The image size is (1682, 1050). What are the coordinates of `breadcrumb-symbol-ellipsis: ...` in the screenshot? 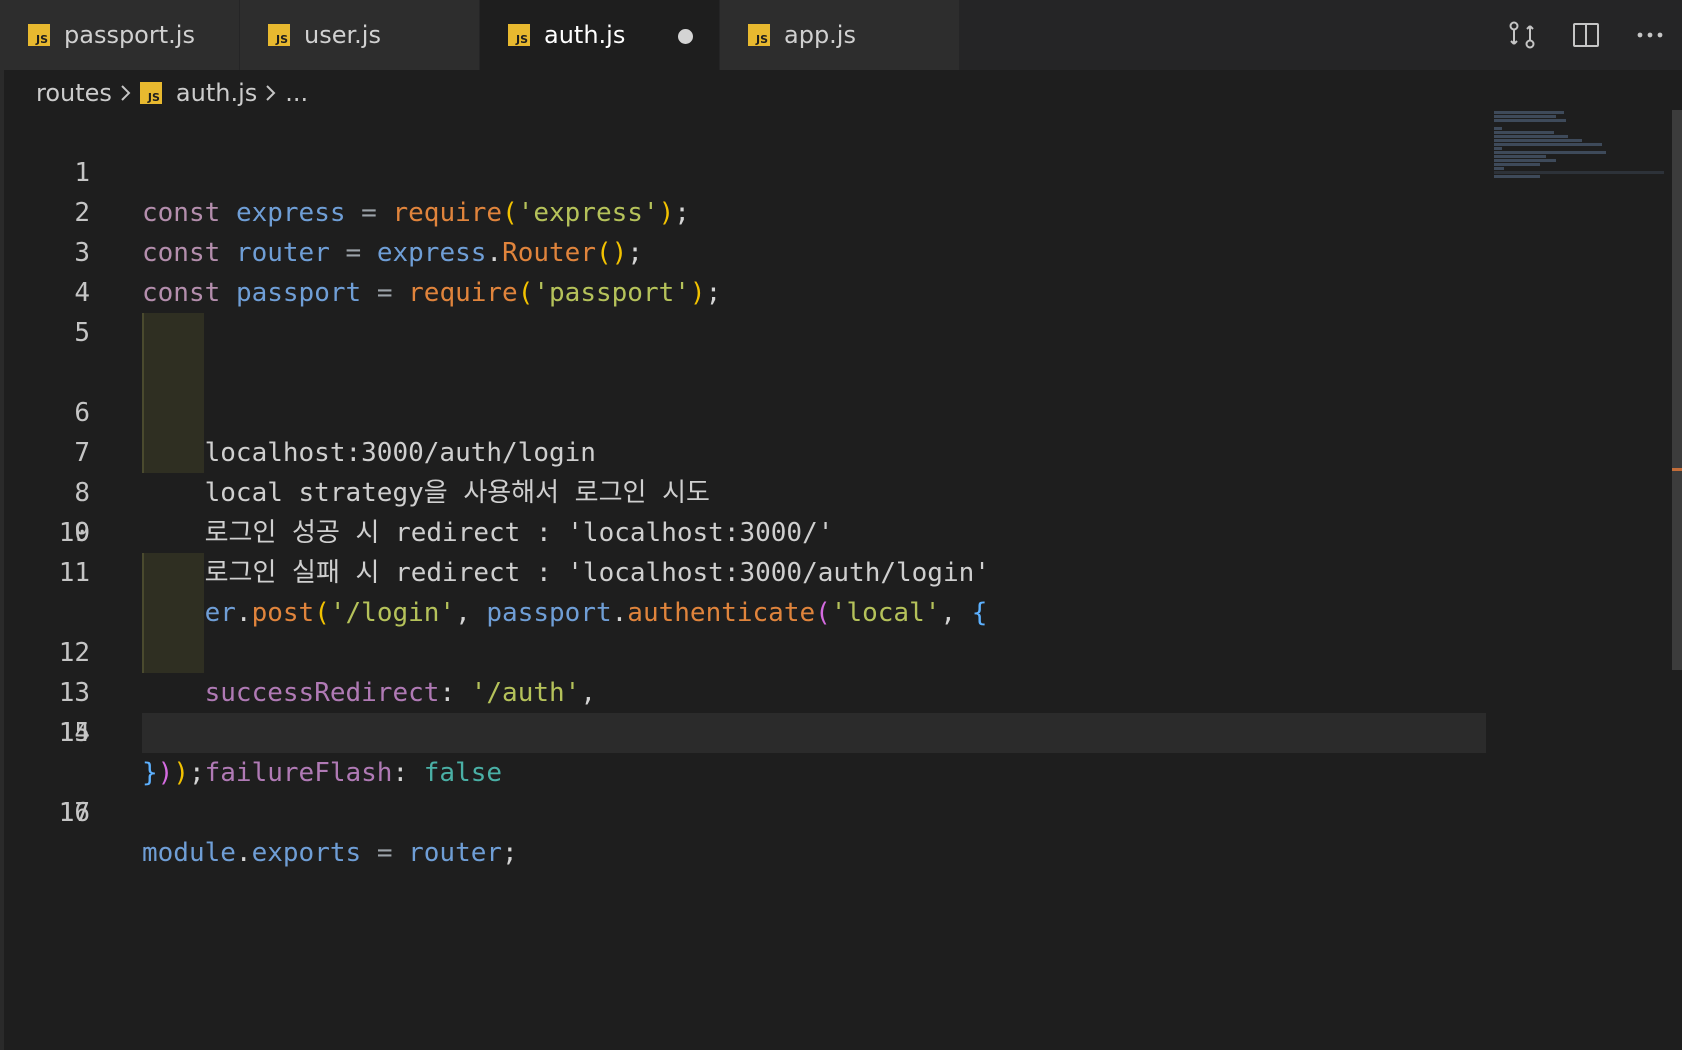 It's located at (296, 93).